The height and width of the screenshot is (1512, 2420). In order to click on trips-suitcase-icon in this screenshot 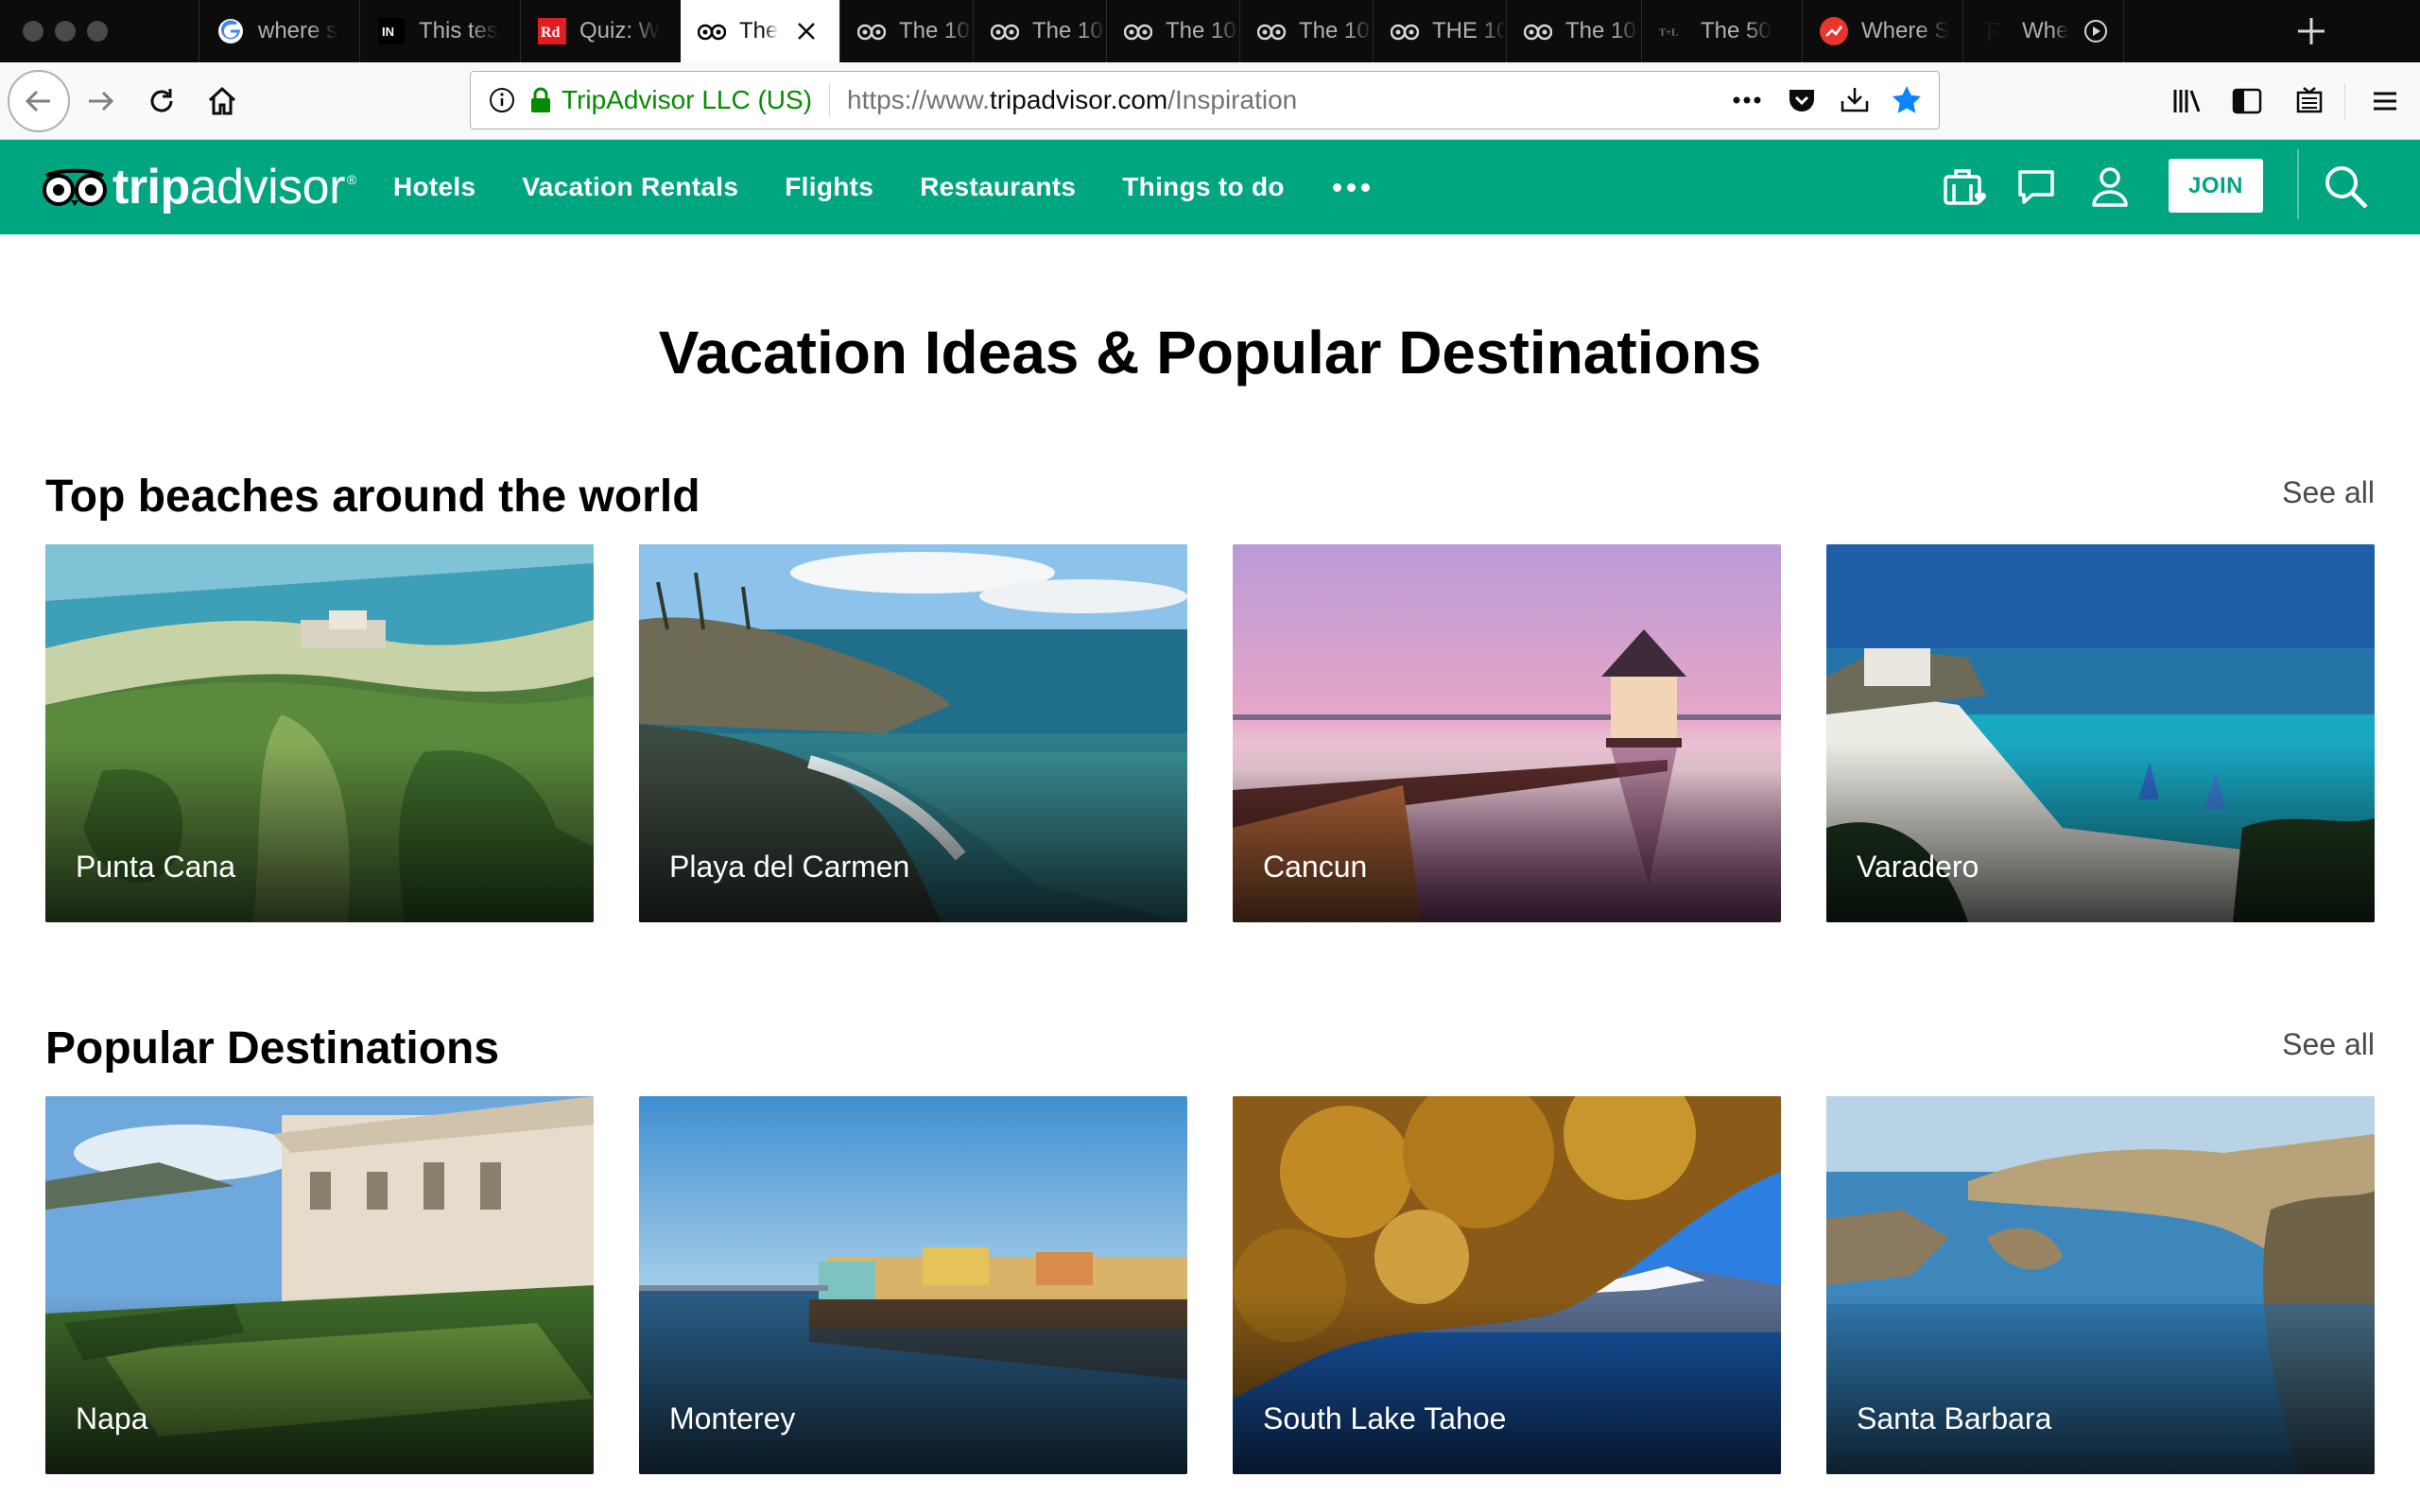, I will do `click(1965, 187)`.